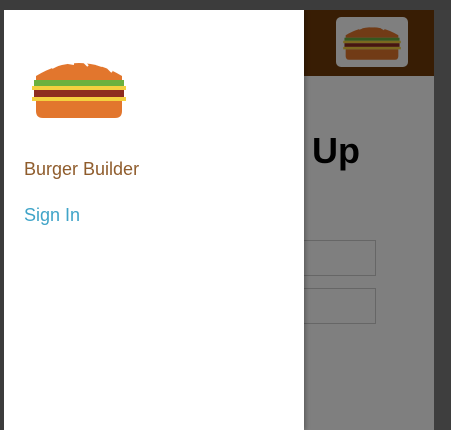 Image resolution: width=451 pixels, height=430 pixels. I want to click on drawer-logo, so click(79, 87).